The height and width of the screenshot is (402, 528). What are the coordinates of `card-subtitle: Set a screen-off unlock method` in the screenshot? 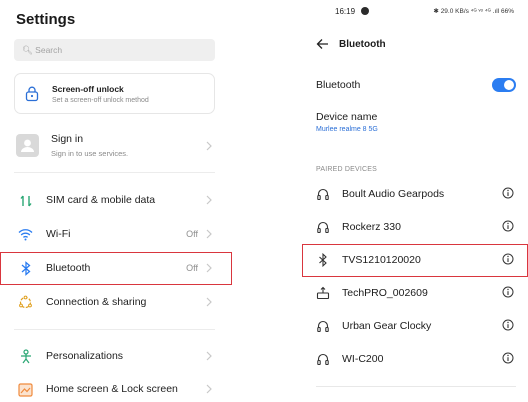 It's located at (100, 100).